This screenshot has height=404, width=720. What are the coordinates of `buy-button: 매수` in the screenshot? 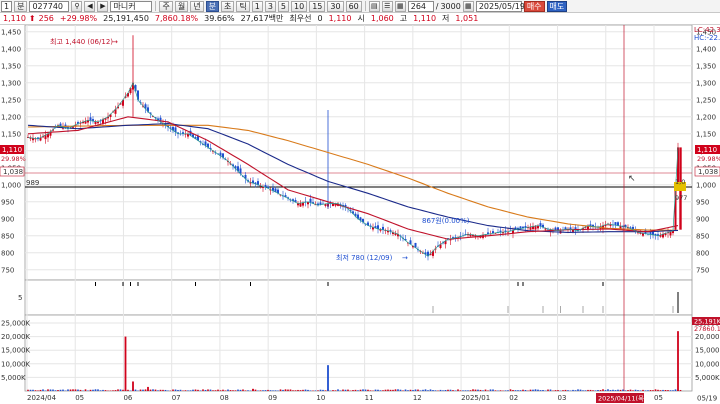 It's located at (534, 6).